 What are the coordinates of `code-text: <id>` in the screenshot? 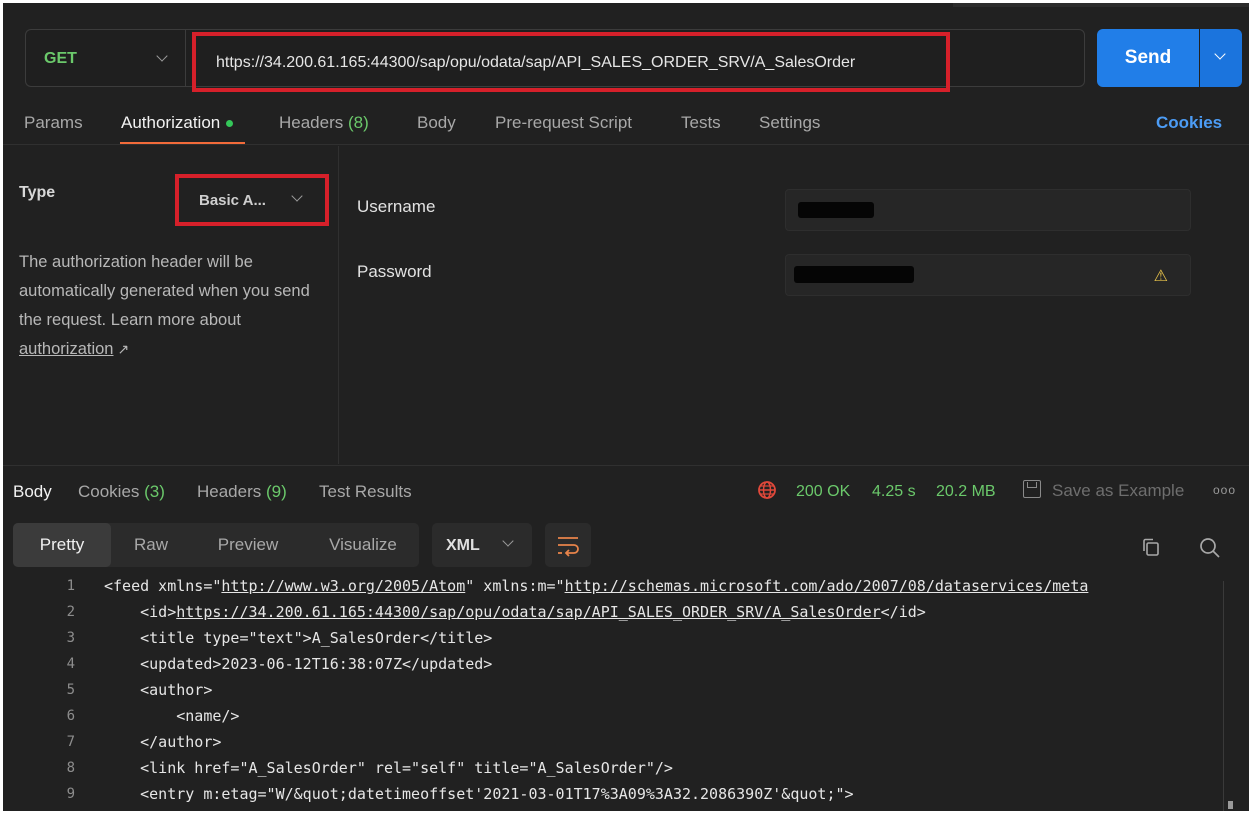 It's located at (140, 612).